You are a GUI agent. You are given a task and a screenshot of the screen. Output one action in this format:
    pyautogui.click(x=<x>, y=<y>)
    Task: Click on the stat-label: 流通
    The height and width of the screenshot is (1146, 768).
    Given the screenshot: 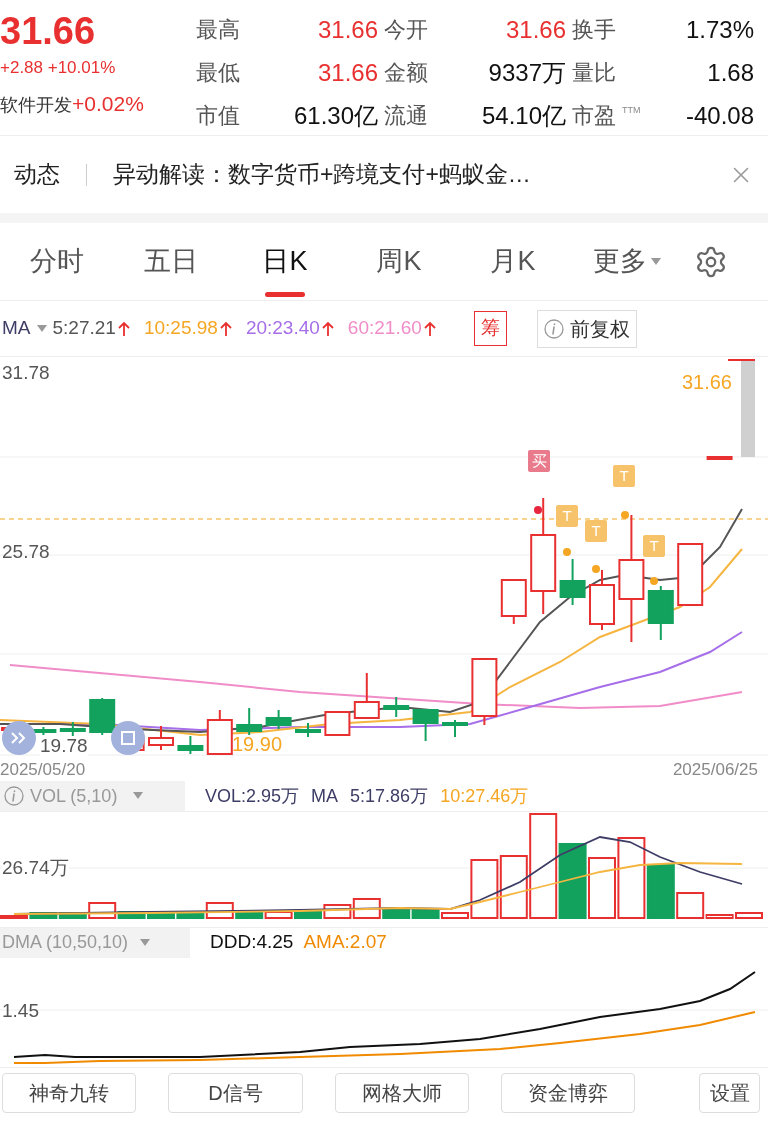 What is the action you would take?
    pyautogui.click(x=406, y=116)
    